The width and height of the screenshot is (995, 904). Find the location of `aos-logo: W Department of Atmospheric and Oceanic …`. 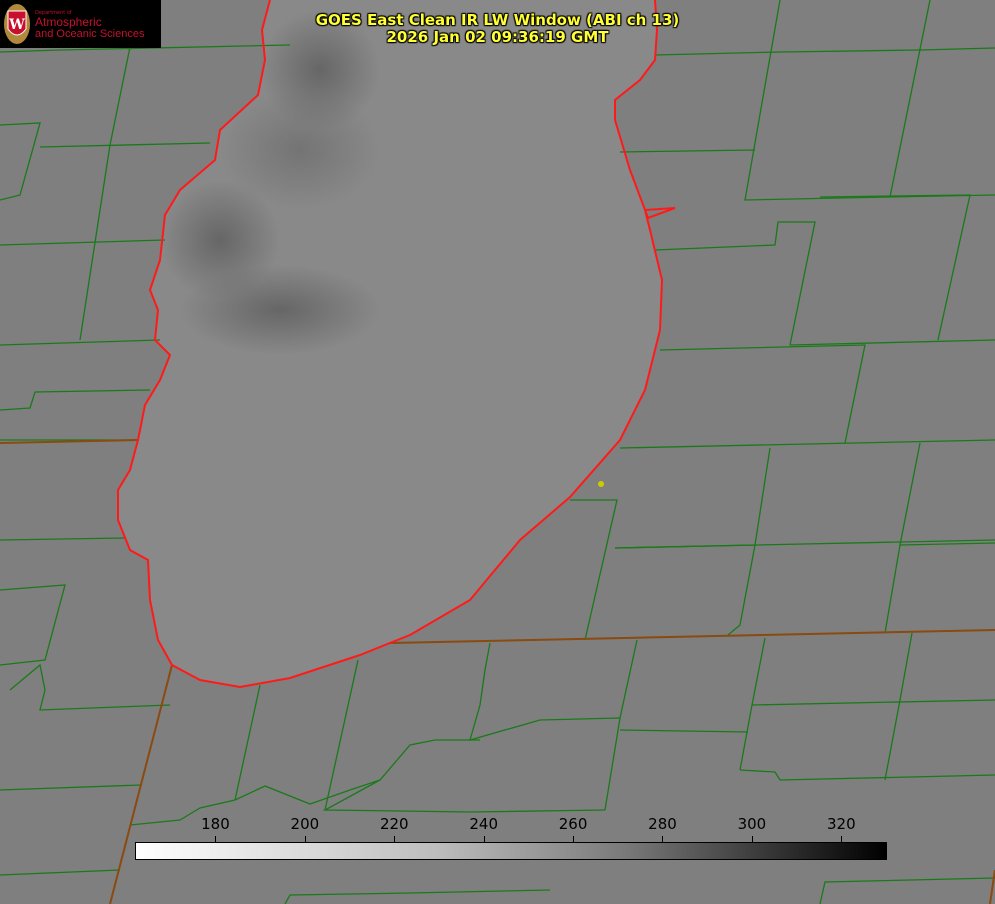

aos-logo: W Department of Atmospheric and Oceanic … is located at coordinates (80, 24).